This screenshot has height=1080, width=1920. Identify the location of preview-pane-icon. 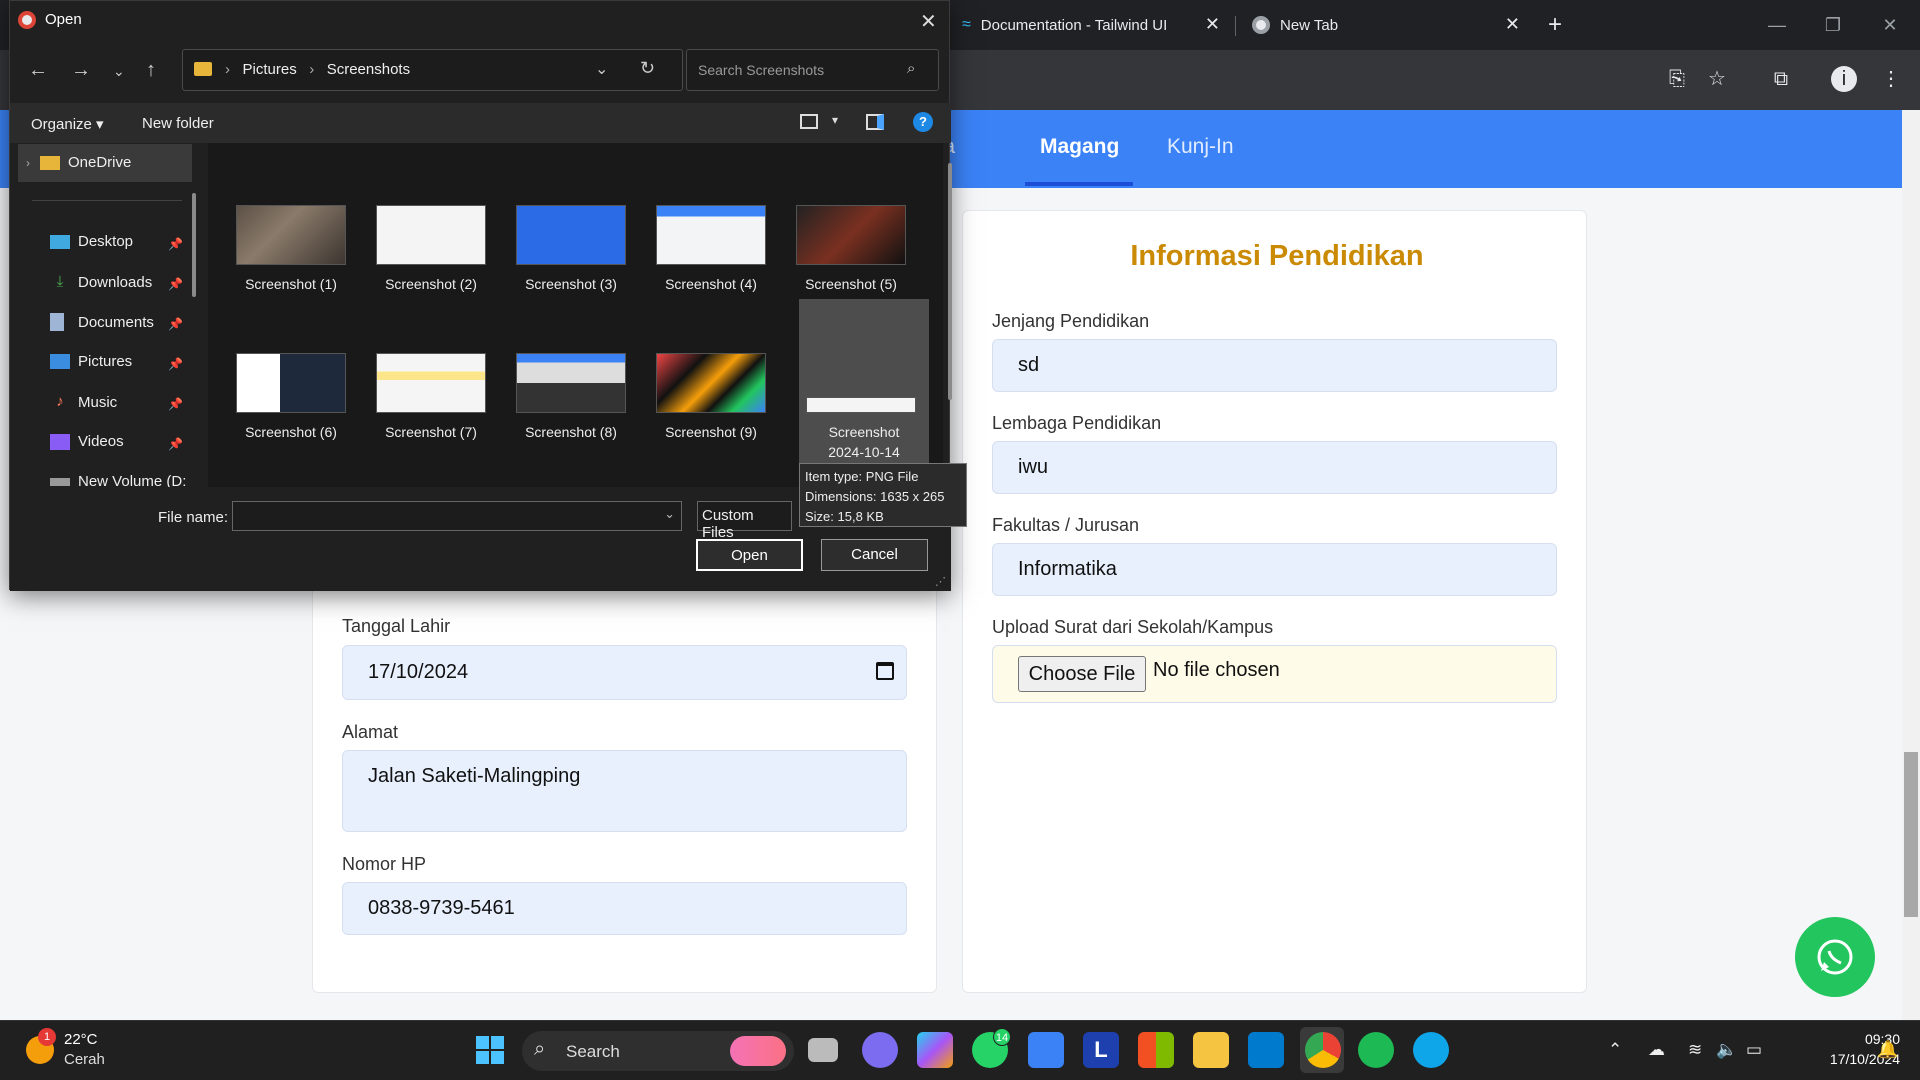
(875, 122).